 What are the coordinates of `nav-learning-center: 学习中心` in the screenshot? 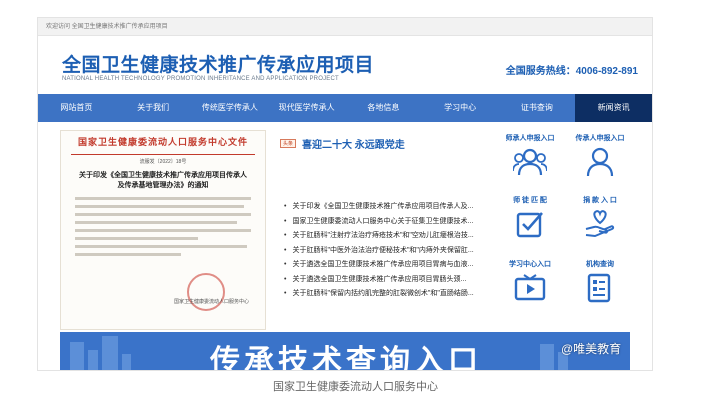 It's located at (460, 108).